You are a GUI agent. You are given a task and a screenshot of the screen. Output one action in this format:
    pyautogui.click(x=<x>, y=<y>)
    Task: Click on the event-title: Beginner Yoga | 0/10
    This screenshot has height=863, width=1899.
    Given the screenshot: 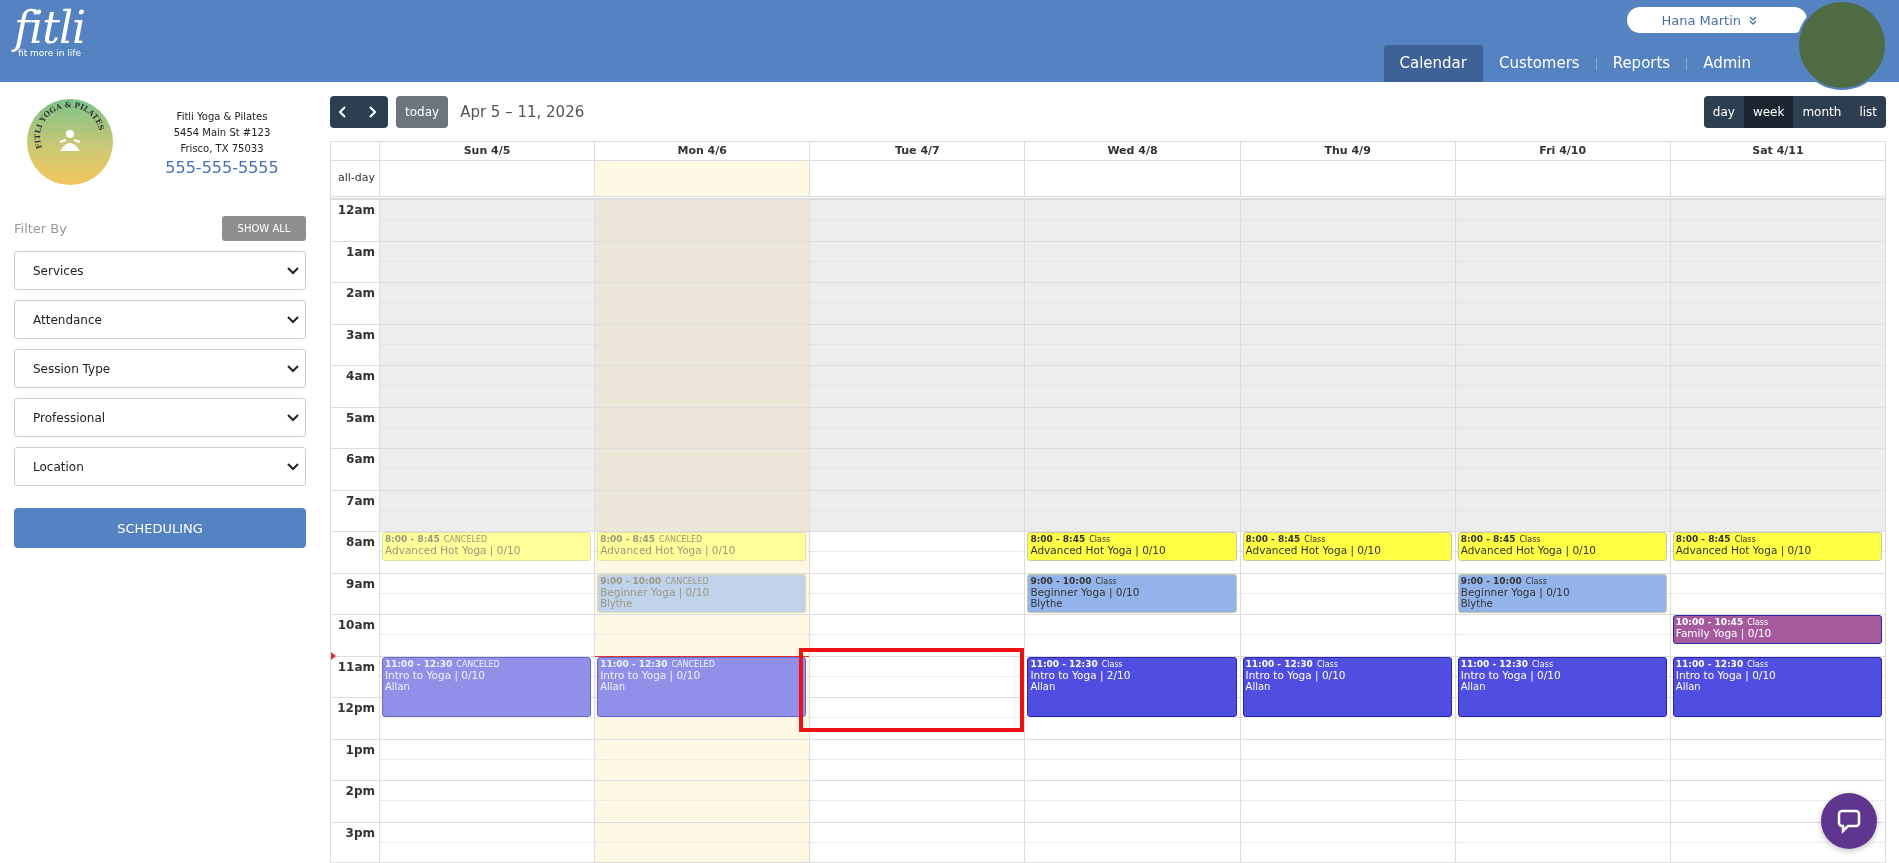 What is the action you would take?
    pyautogui.click(x=1515, y=591)
    